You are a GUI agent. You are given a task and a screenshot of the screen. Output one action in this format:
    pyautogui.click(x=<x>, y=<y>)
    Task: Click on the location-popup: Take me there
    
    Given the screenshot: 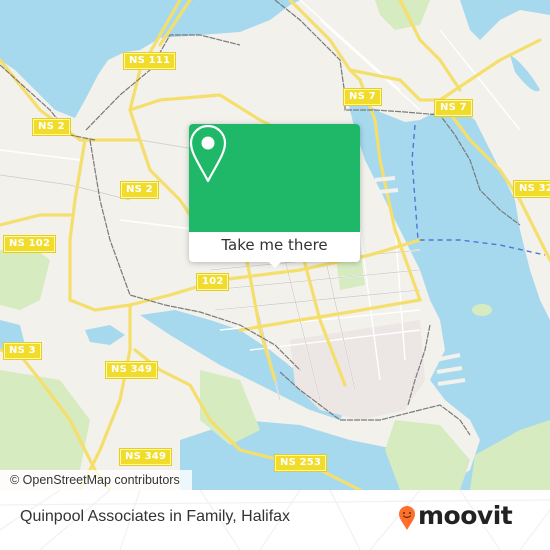 What is the action you would take?
    pyautogui.click(x=274, y=196)
    